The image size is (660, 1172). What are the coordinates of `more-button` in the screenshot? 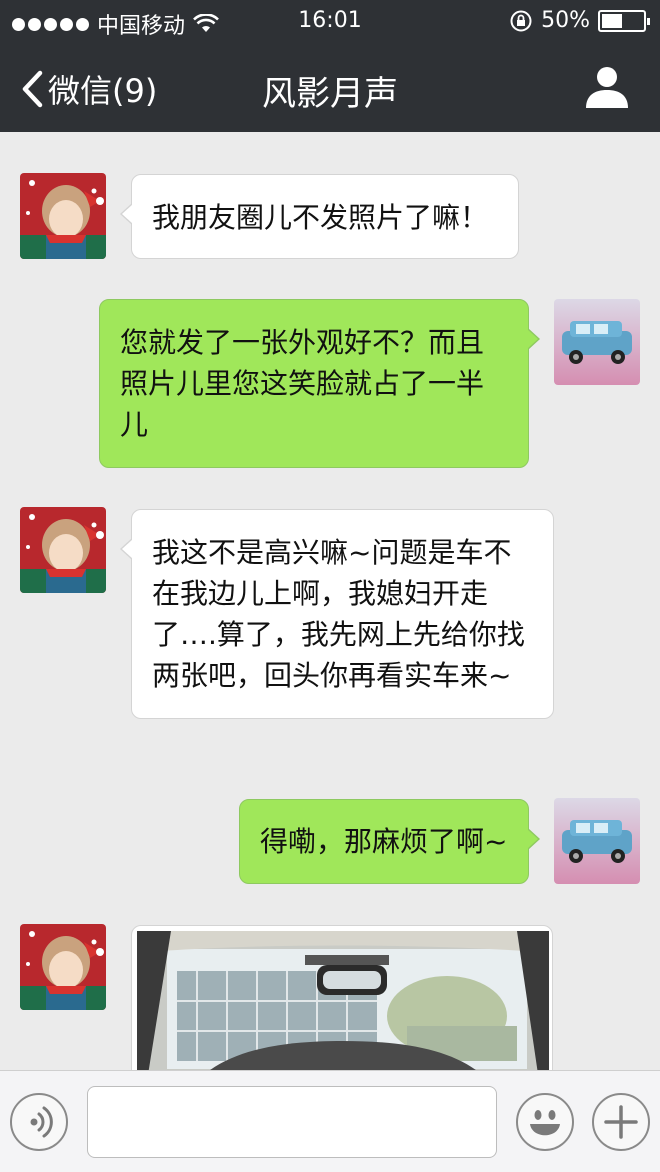 It's located at (621, 1122).